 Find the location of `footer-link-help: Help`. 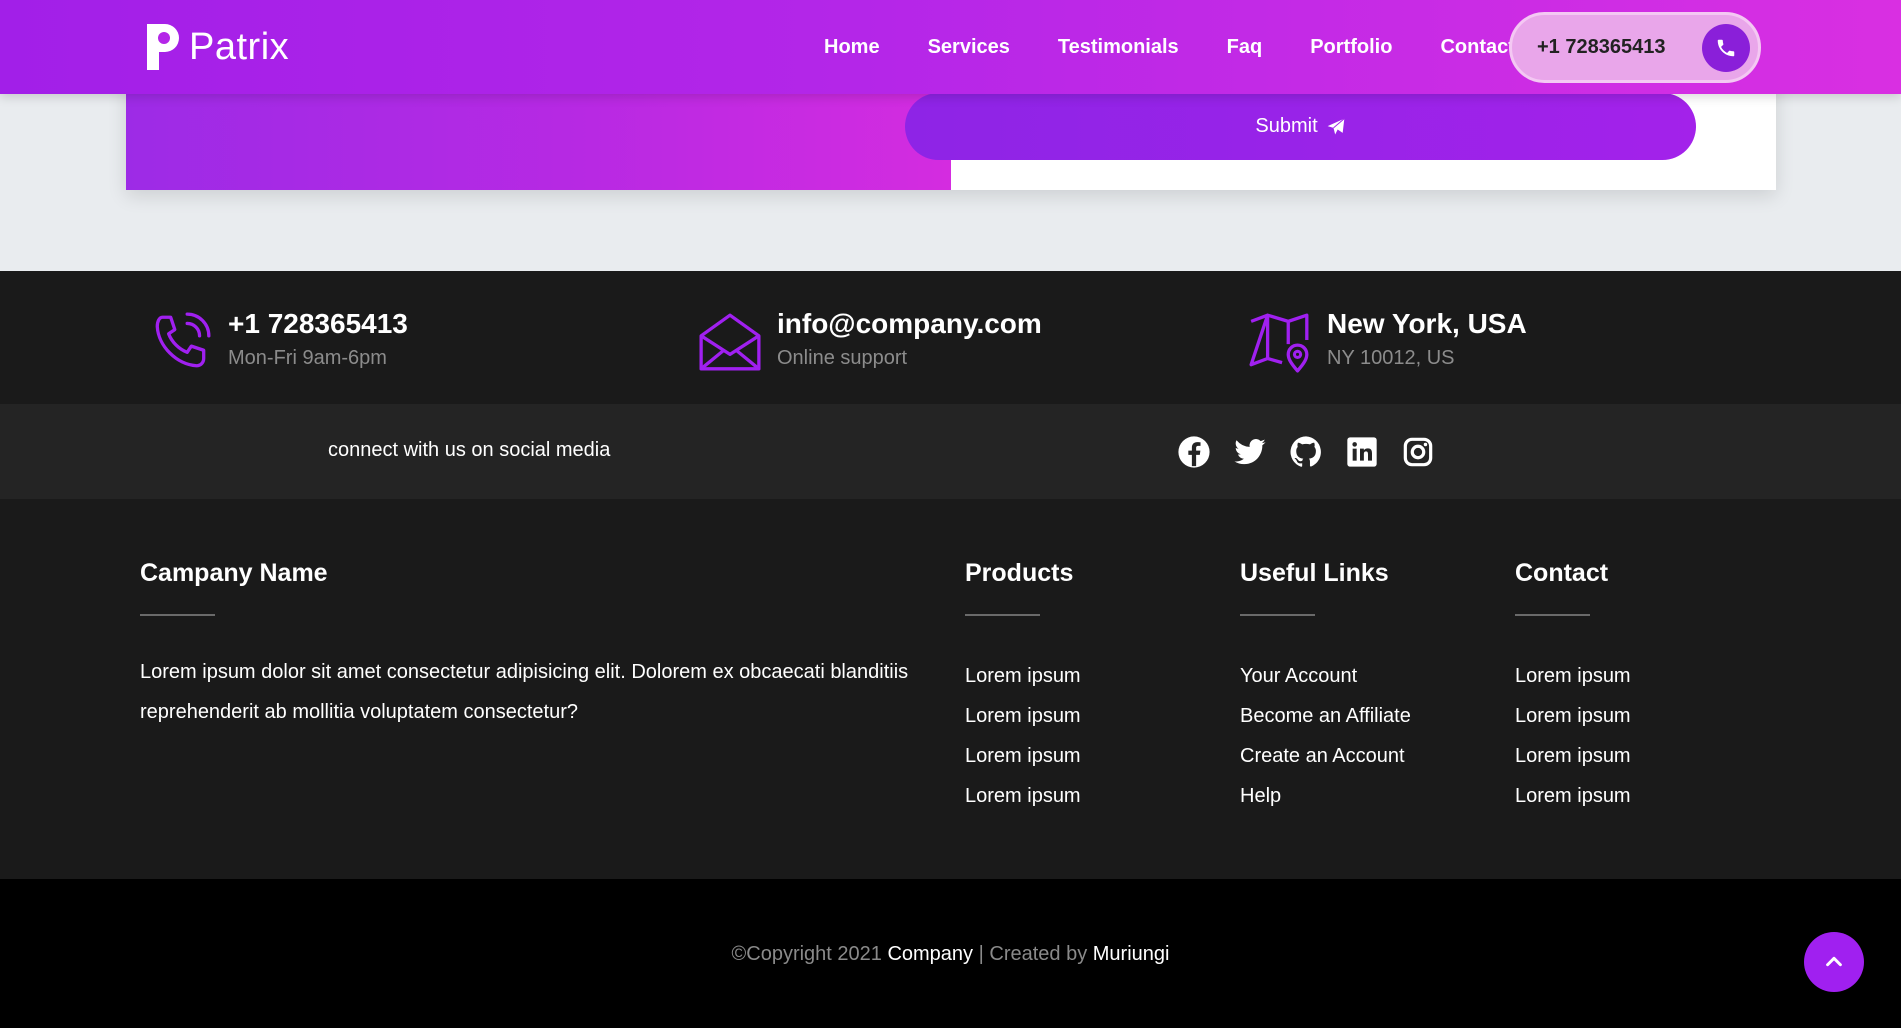

footer-link-help: Help is located at coordinates (1325, 796).